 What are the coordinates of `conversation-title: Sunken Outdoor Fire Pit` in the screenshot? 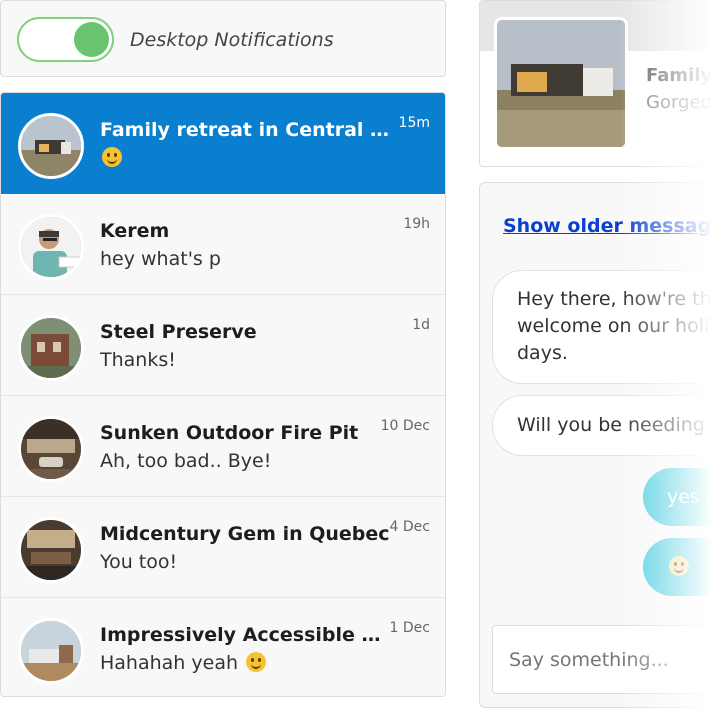 It's located at (229, 433).